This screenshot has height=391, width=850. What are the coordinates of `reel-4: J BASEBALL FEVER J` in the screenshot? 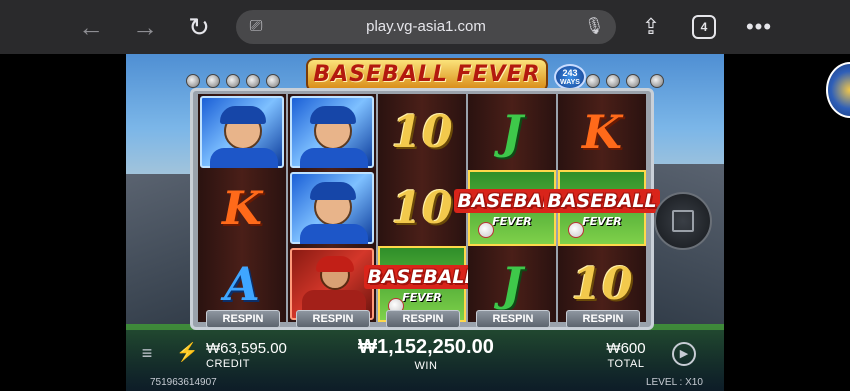 It's located at (512, 208).